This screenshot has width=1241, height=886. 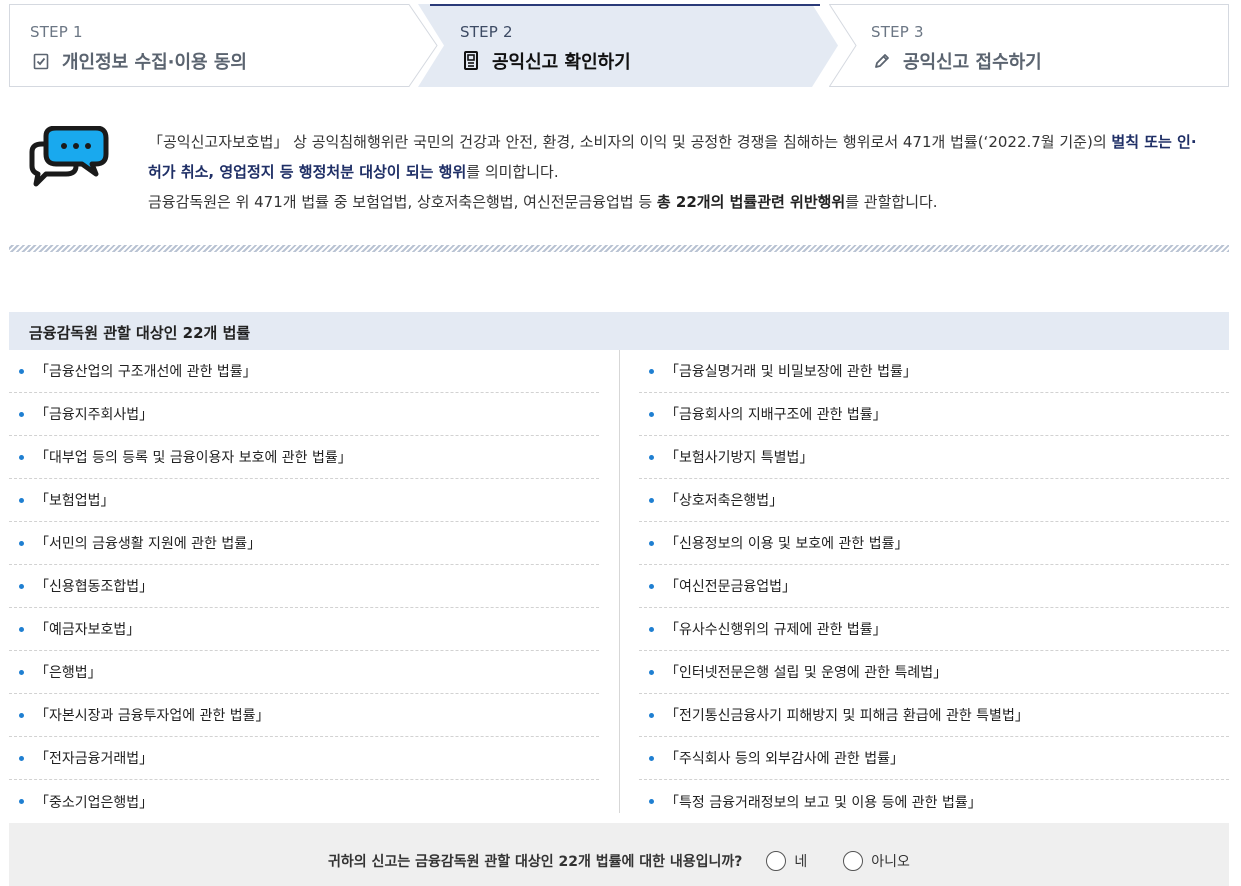 What do you see at coordinates (934, 371) in the screenshot?
I see `list-item: 「금융실명거래 및 비밀보장에 관한 법률」` at bounding box center [934, 371].